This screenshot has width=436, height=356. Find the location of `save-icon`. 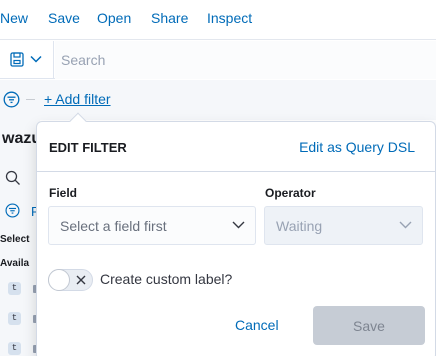

save-icon is located at coordinates (17, 59).